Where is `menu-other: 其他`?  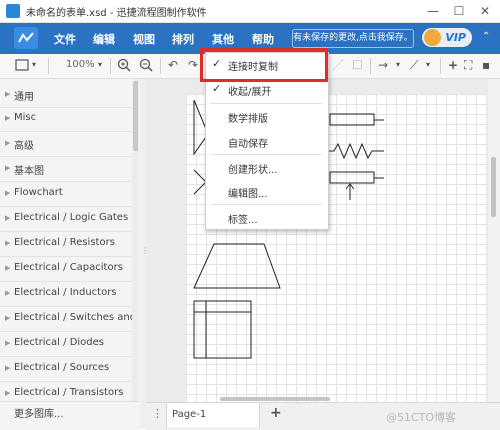
menu-other: 其他 is located at coordinates (223, 39).